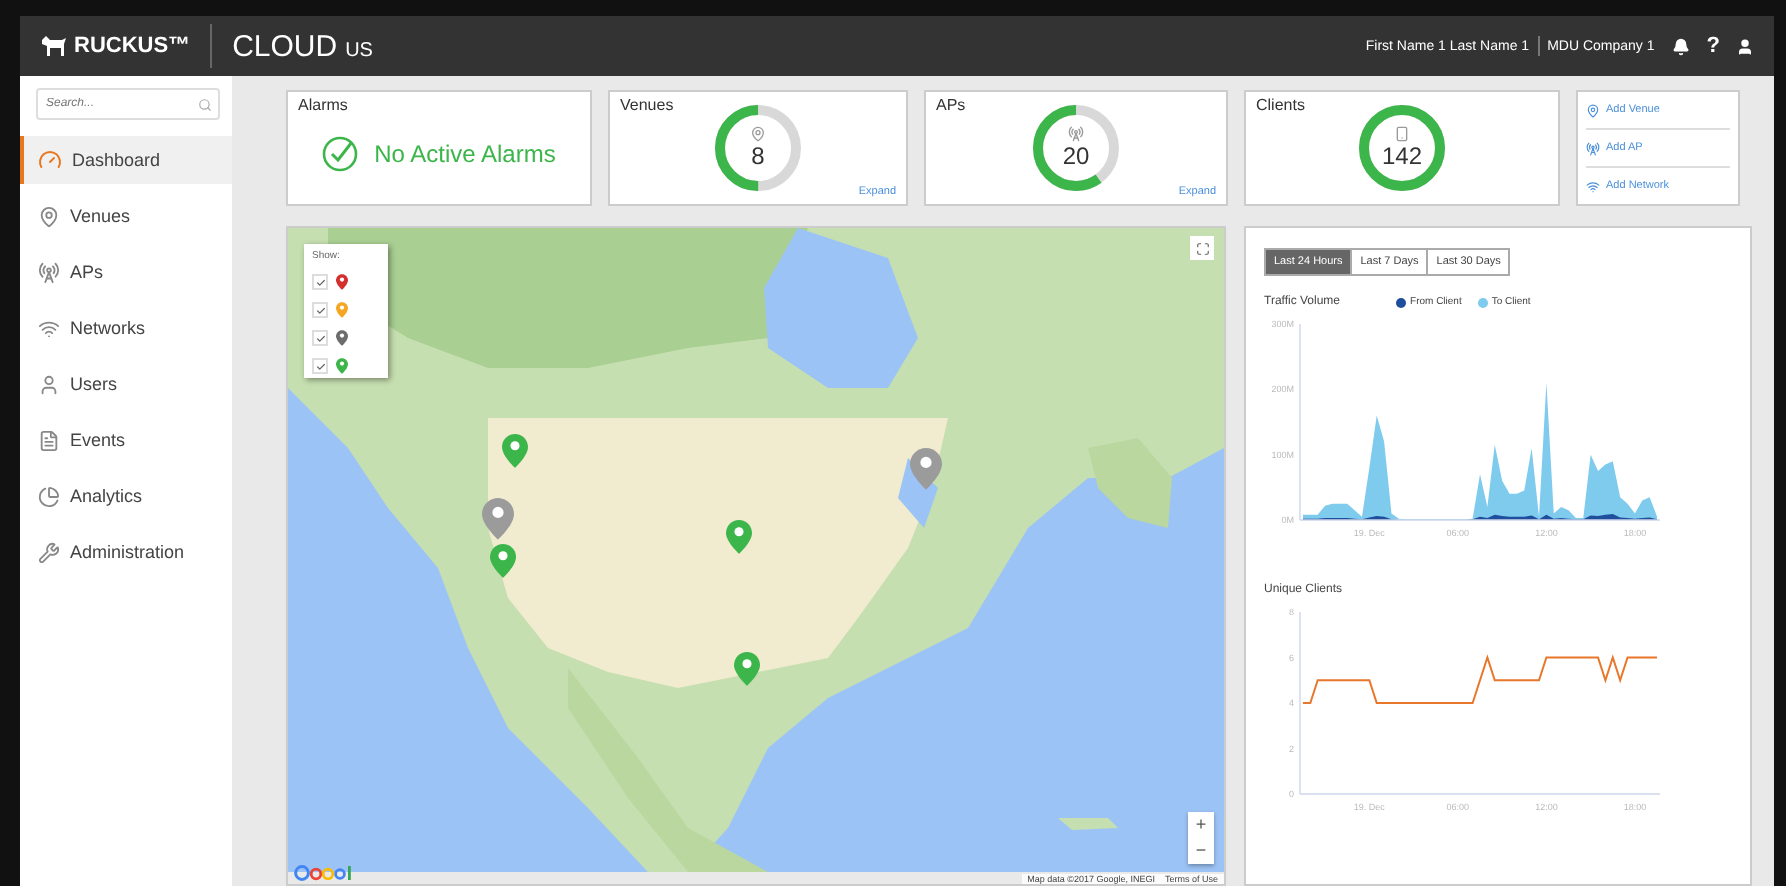 The width and height of the screenshot is (1786, 886). Describe the element at coordinates (1280, 105) in the screenshot. I see `card-title: Clients` at that location.